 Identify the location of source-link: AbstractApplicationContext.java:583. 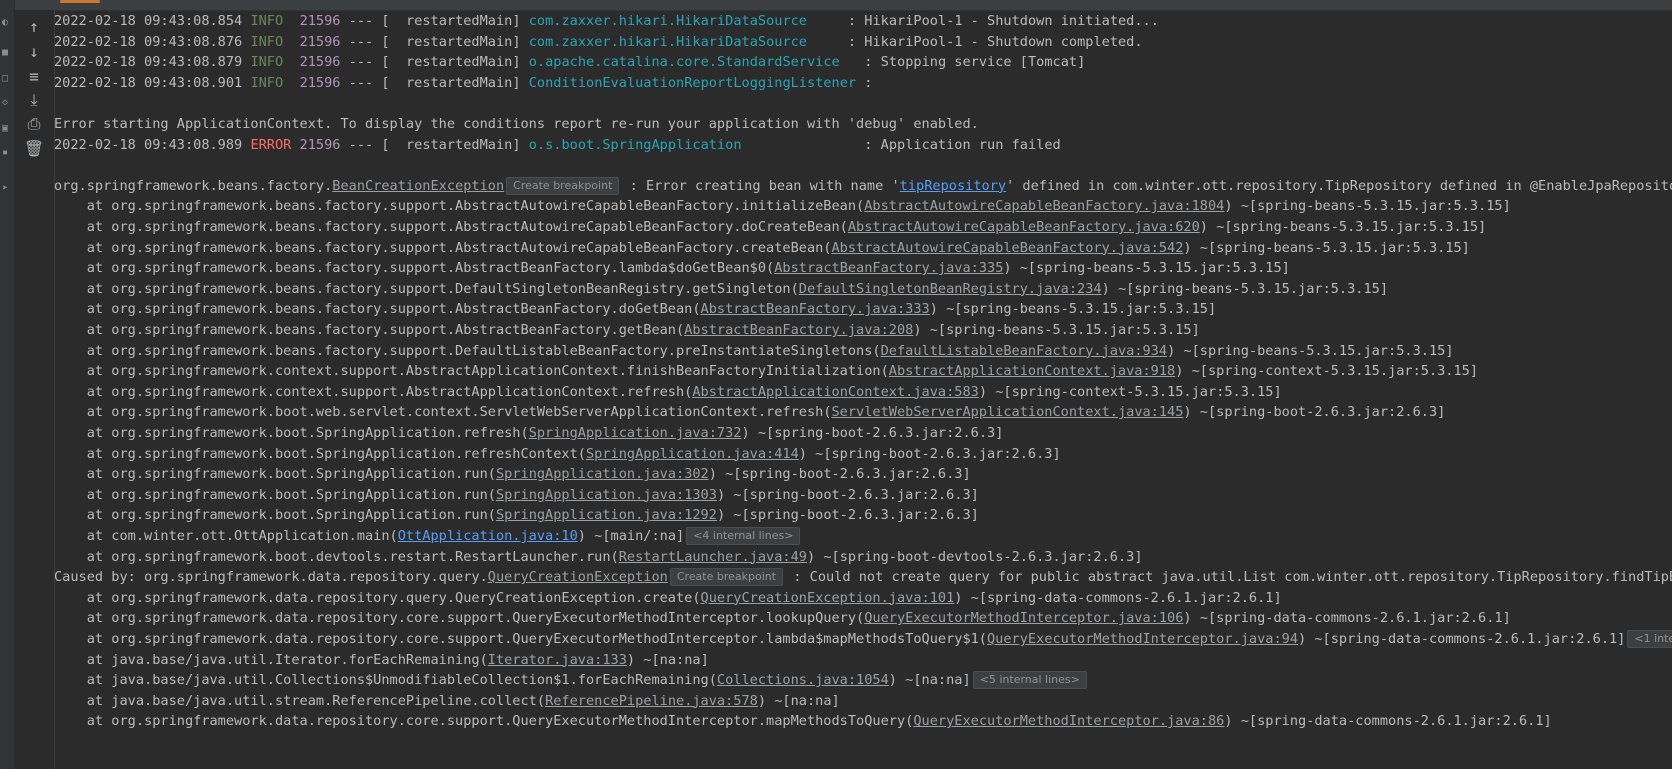
(835, 392).